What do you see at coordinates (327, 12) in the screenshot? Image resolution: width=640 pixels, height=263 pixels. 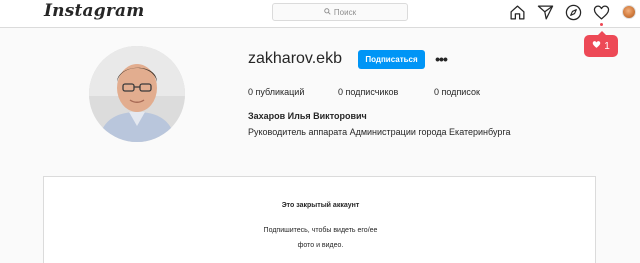 I see `search-icon` at bounding box center [327, 12].